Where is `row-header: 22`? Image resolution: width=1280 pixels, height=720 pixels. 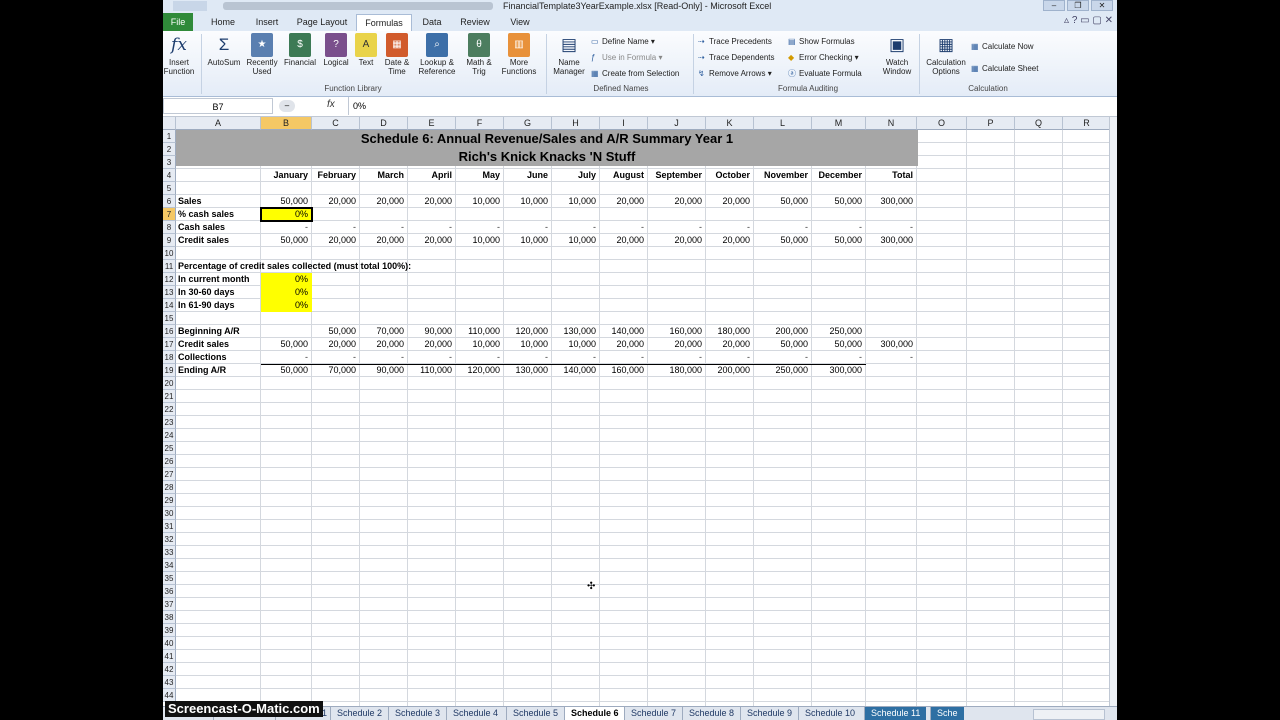 row-header: 22 is located at coordinates (169, 409).